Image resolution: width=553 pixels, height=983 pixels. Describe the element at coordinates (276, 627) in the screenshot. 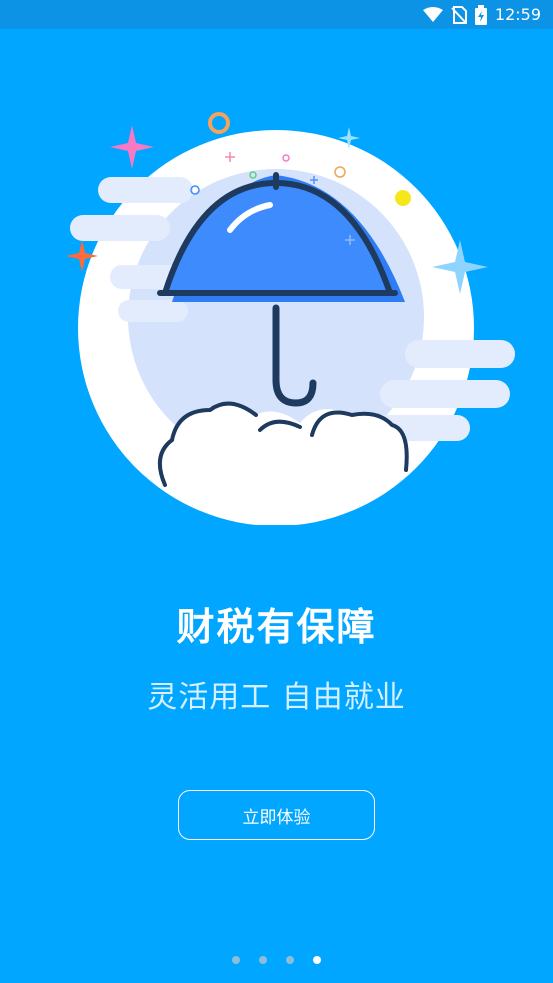

I see `page-title: 财税有保障` at that location.